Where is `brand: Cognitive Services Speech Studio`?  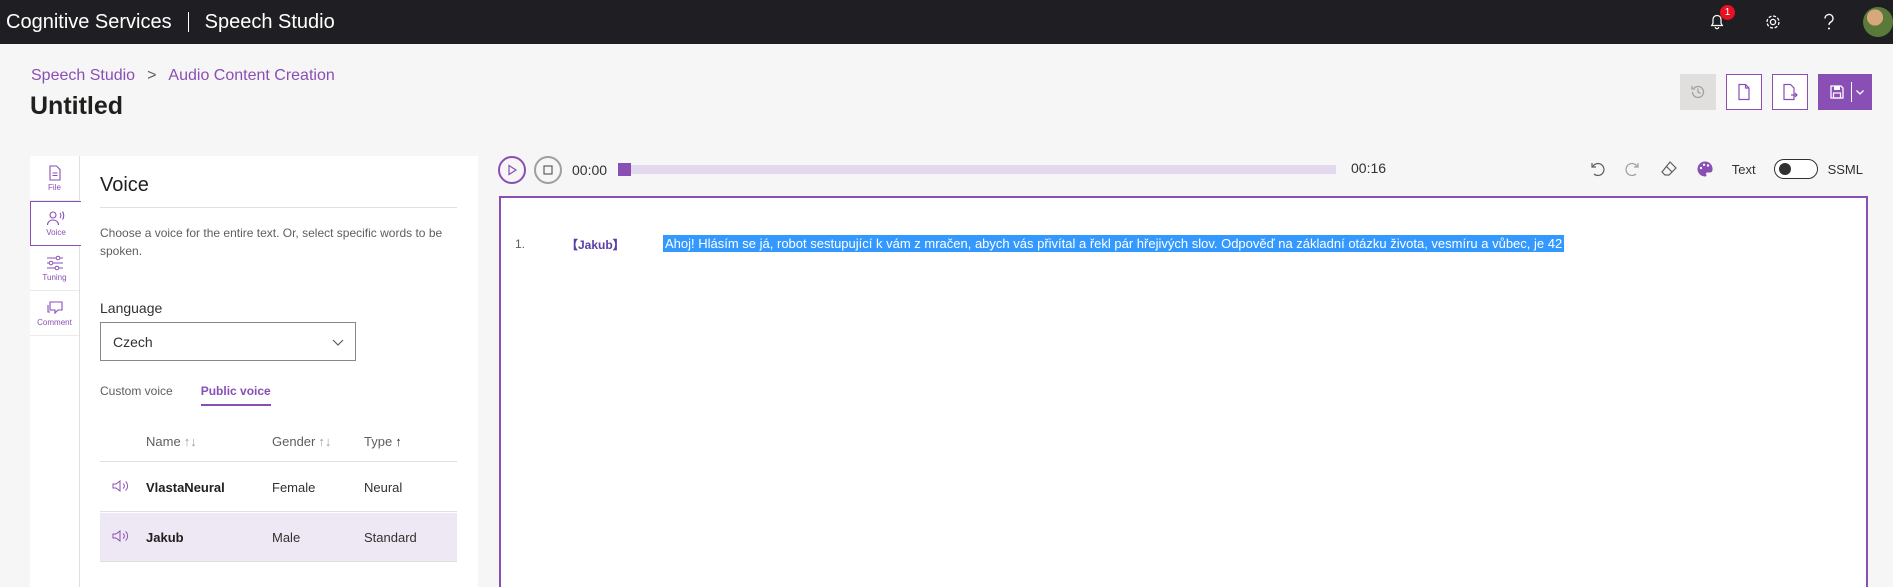
brand: Cognitive Services Speech Studio is located at coordinates (167, 22).